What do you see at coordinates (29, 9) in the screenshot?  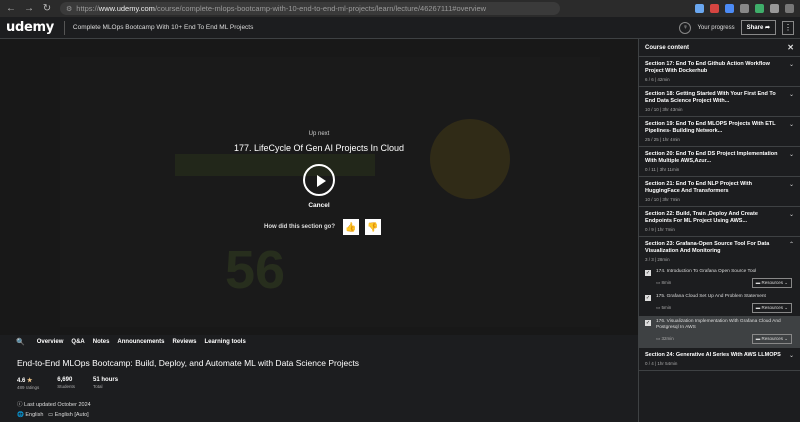 I see `forward-icon: →` at bounding box center [29, 9].